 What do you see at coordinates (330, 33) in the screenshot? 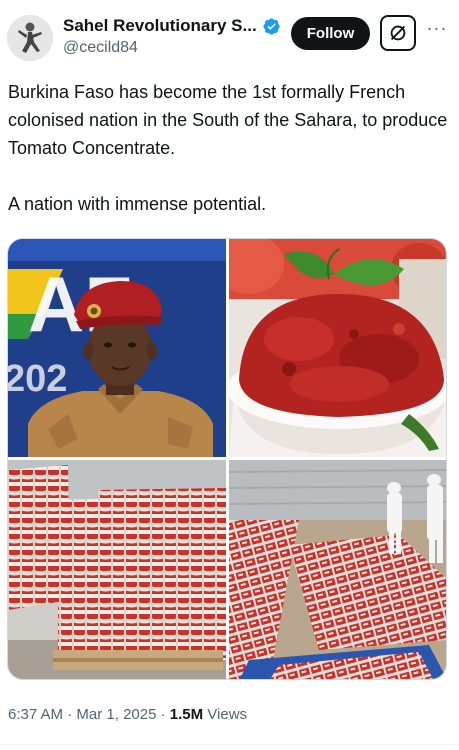
I see `follow-button: Follow` at bounding box center [330, 33].